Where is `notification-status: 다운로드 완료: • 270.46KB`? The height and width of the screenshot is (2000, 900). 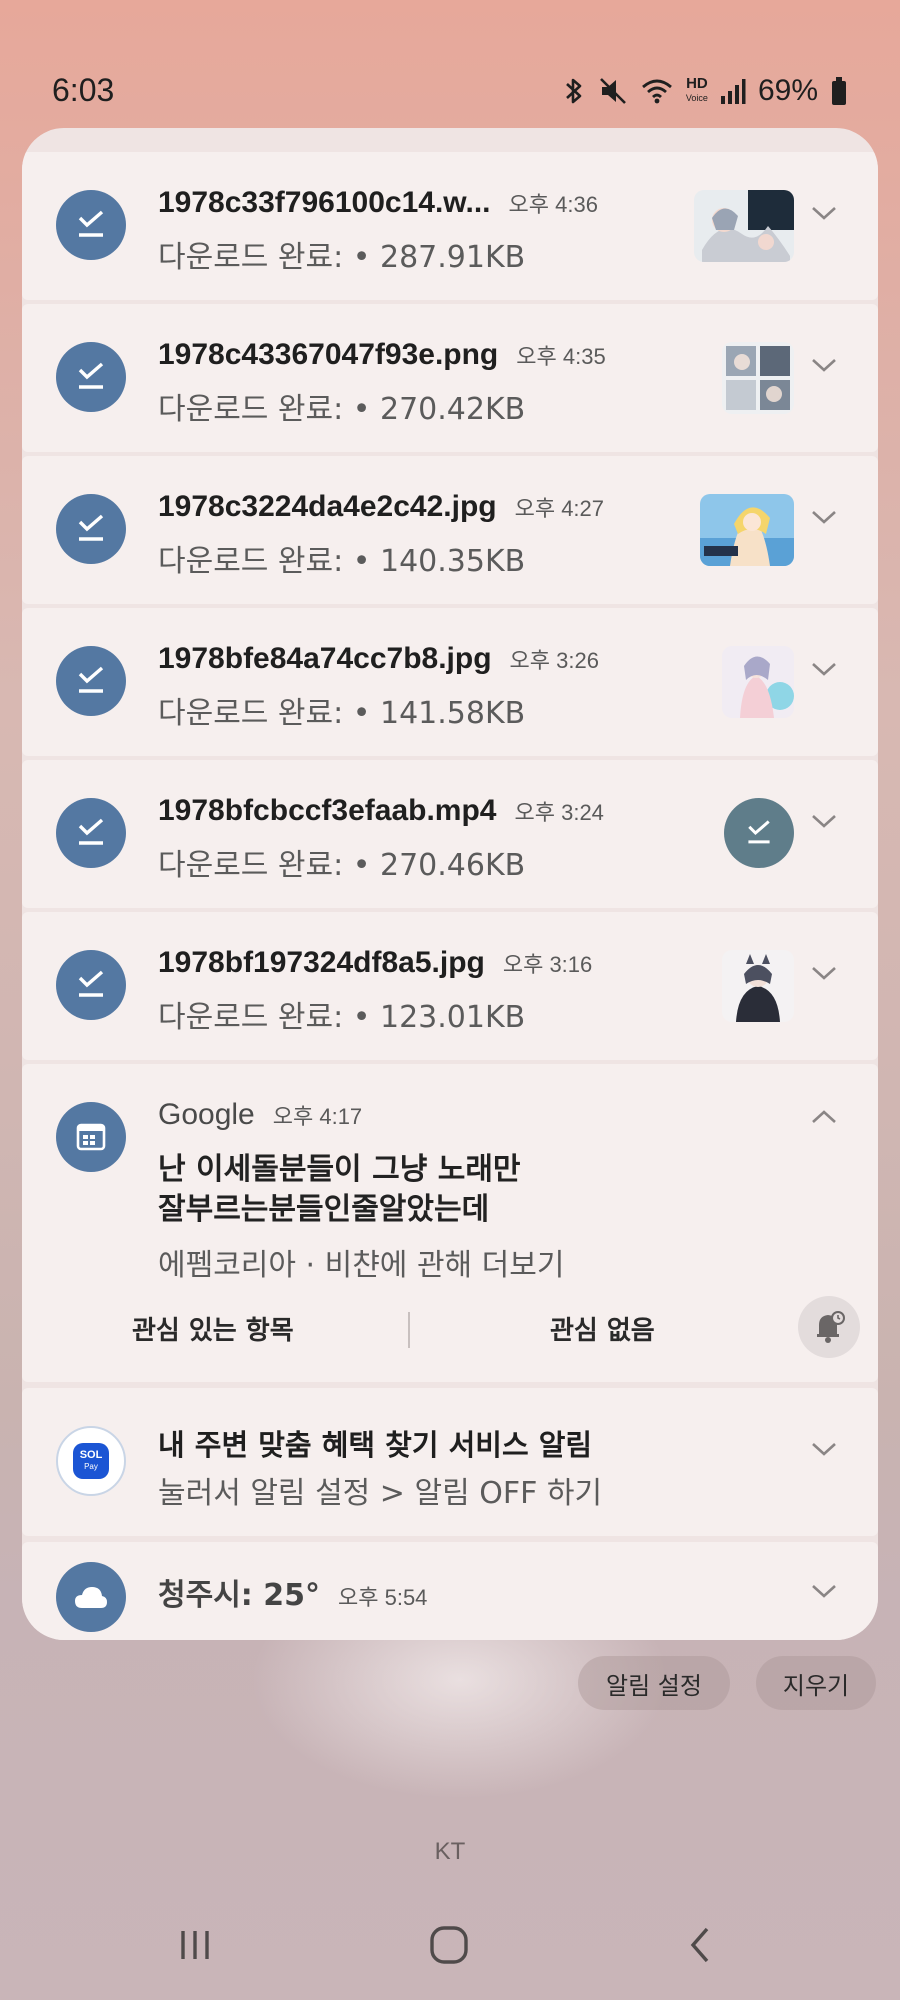 notification-status: 다운로드 완료: • 270.46KB is located at coordinates (342, 865).